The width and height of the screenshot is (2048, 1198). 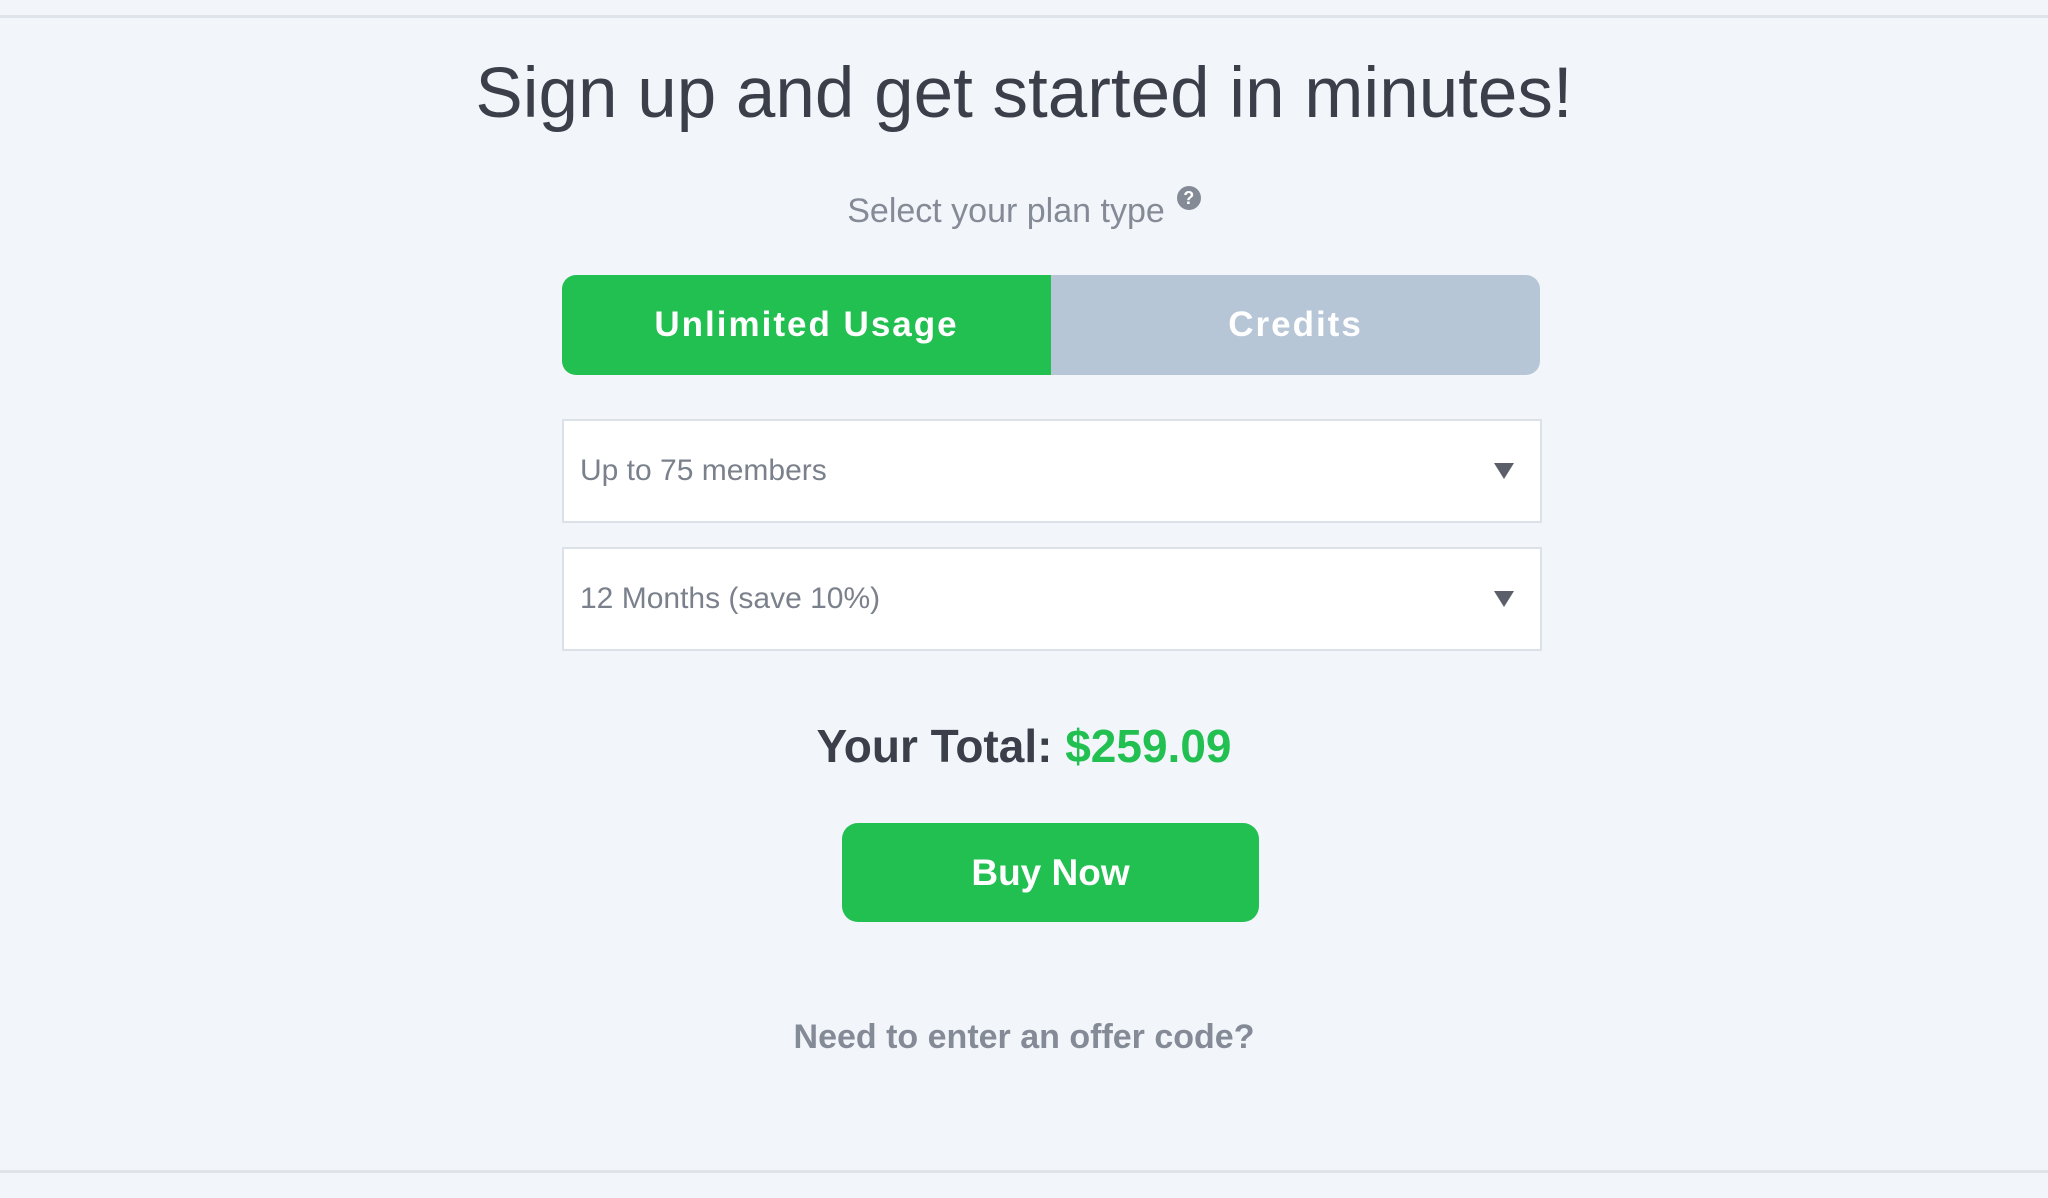 What do you see at coordinates (1148, 746) in the screenshot?
I see `total-amount: $259.09` at bounding box center [1148, 746].